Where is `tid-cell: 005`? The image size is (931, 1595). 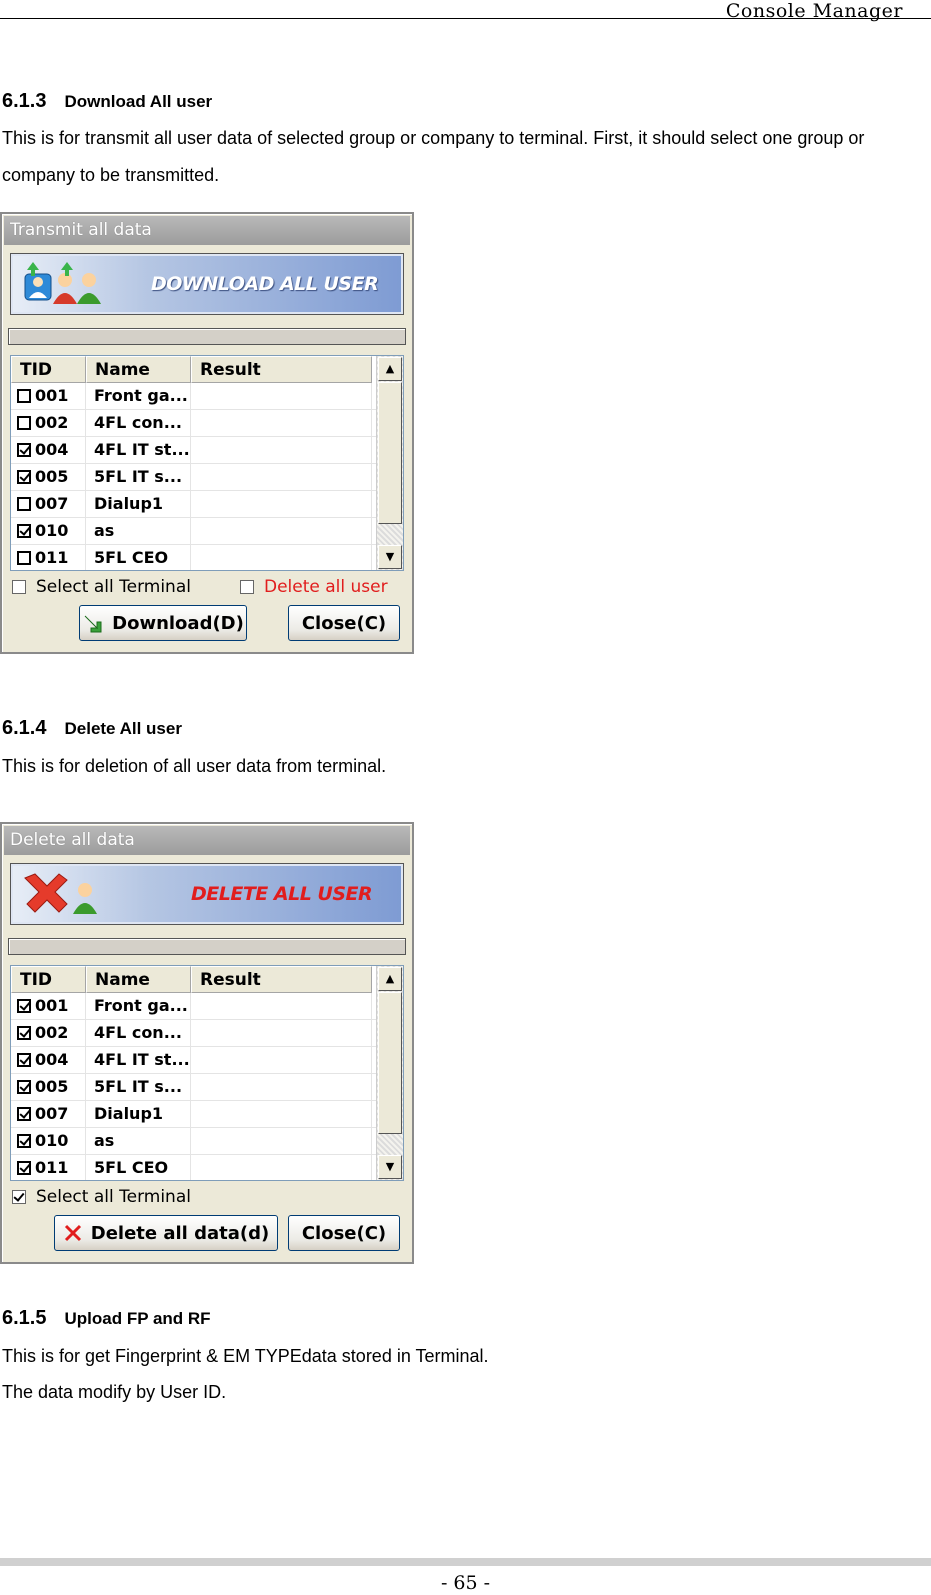
tid-cell: 005 is located at coordinates (48, 1087).